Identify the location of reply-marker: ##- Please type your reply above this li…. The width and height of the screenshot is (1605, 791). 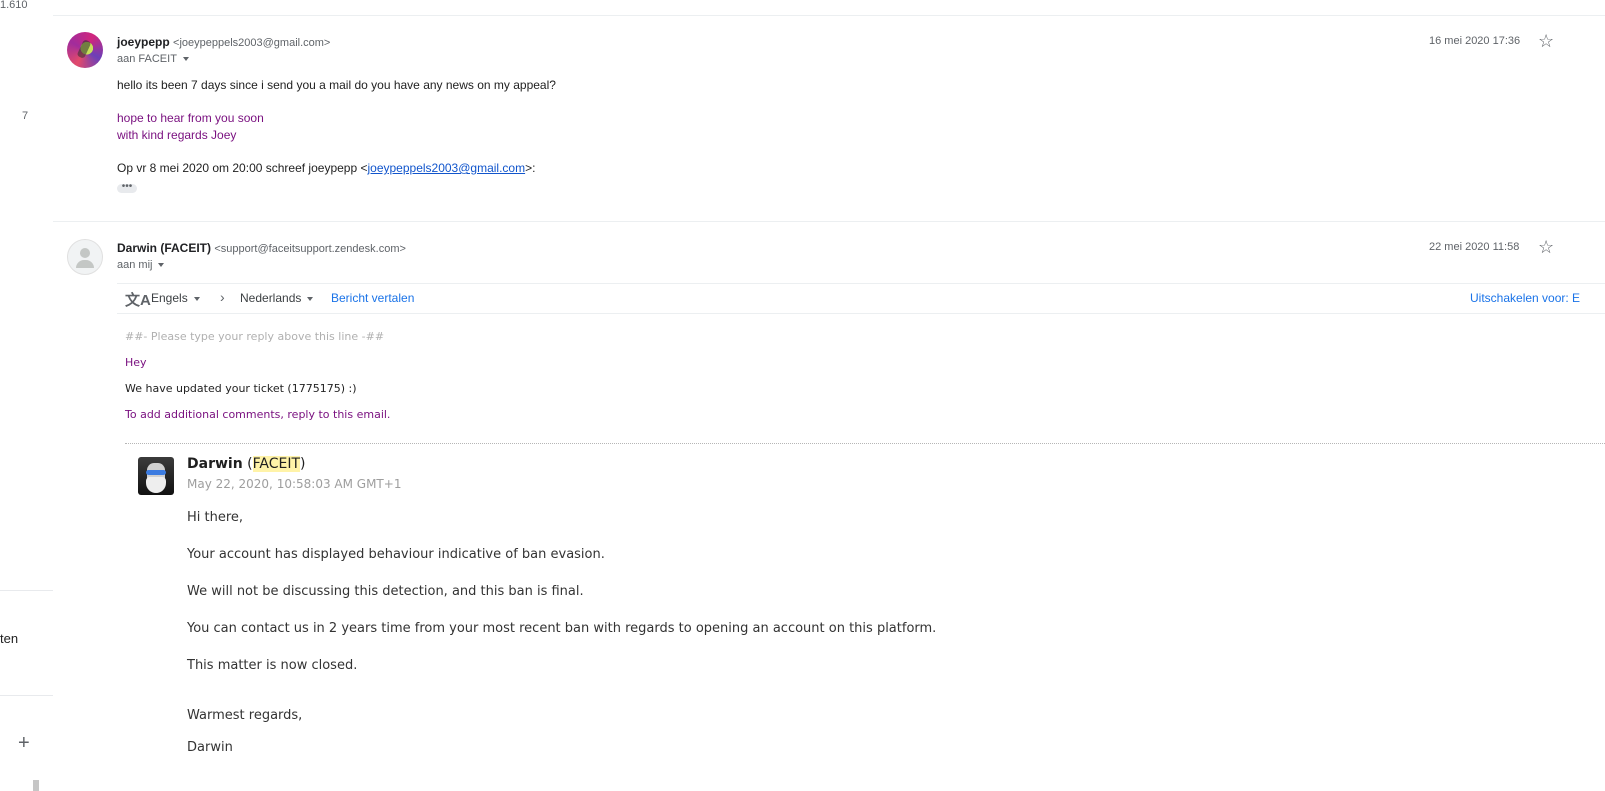
(255, 336).